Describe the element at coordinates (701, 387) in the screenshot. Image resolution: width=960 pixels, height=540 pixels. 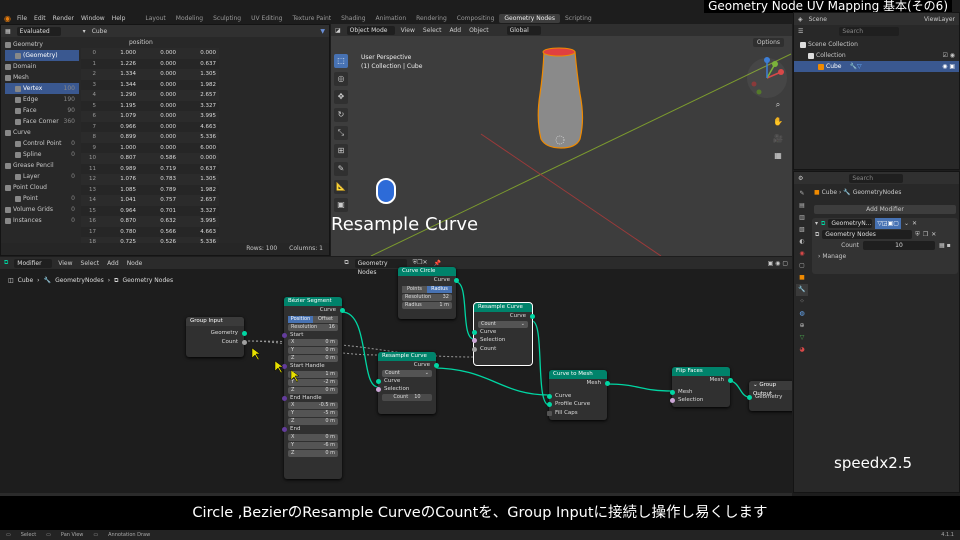
I see `flip-faces-node: Flip Faces Mesh Mesh Selection` at that location.